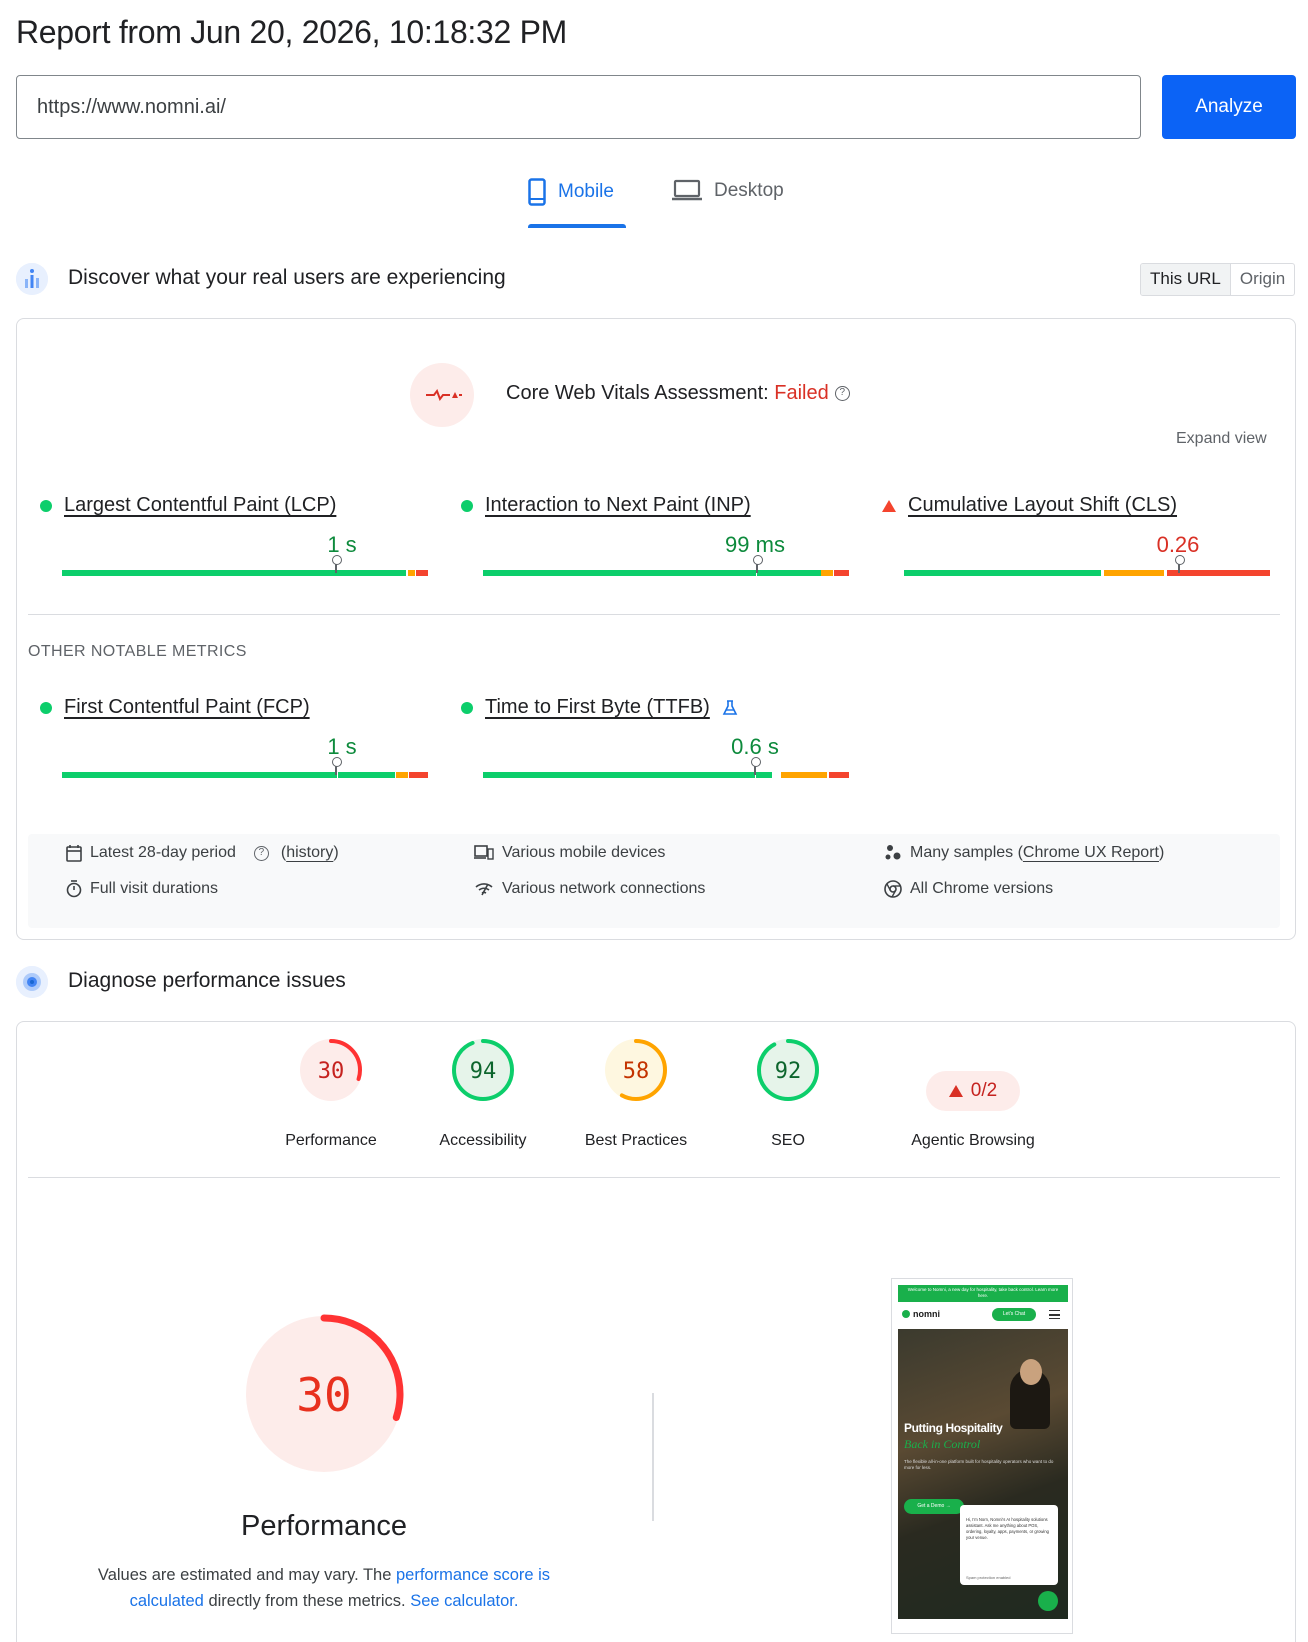 This screenshot has height=1642, width=1308. I want to click on info-network: Various network connections, so click(589, 889).